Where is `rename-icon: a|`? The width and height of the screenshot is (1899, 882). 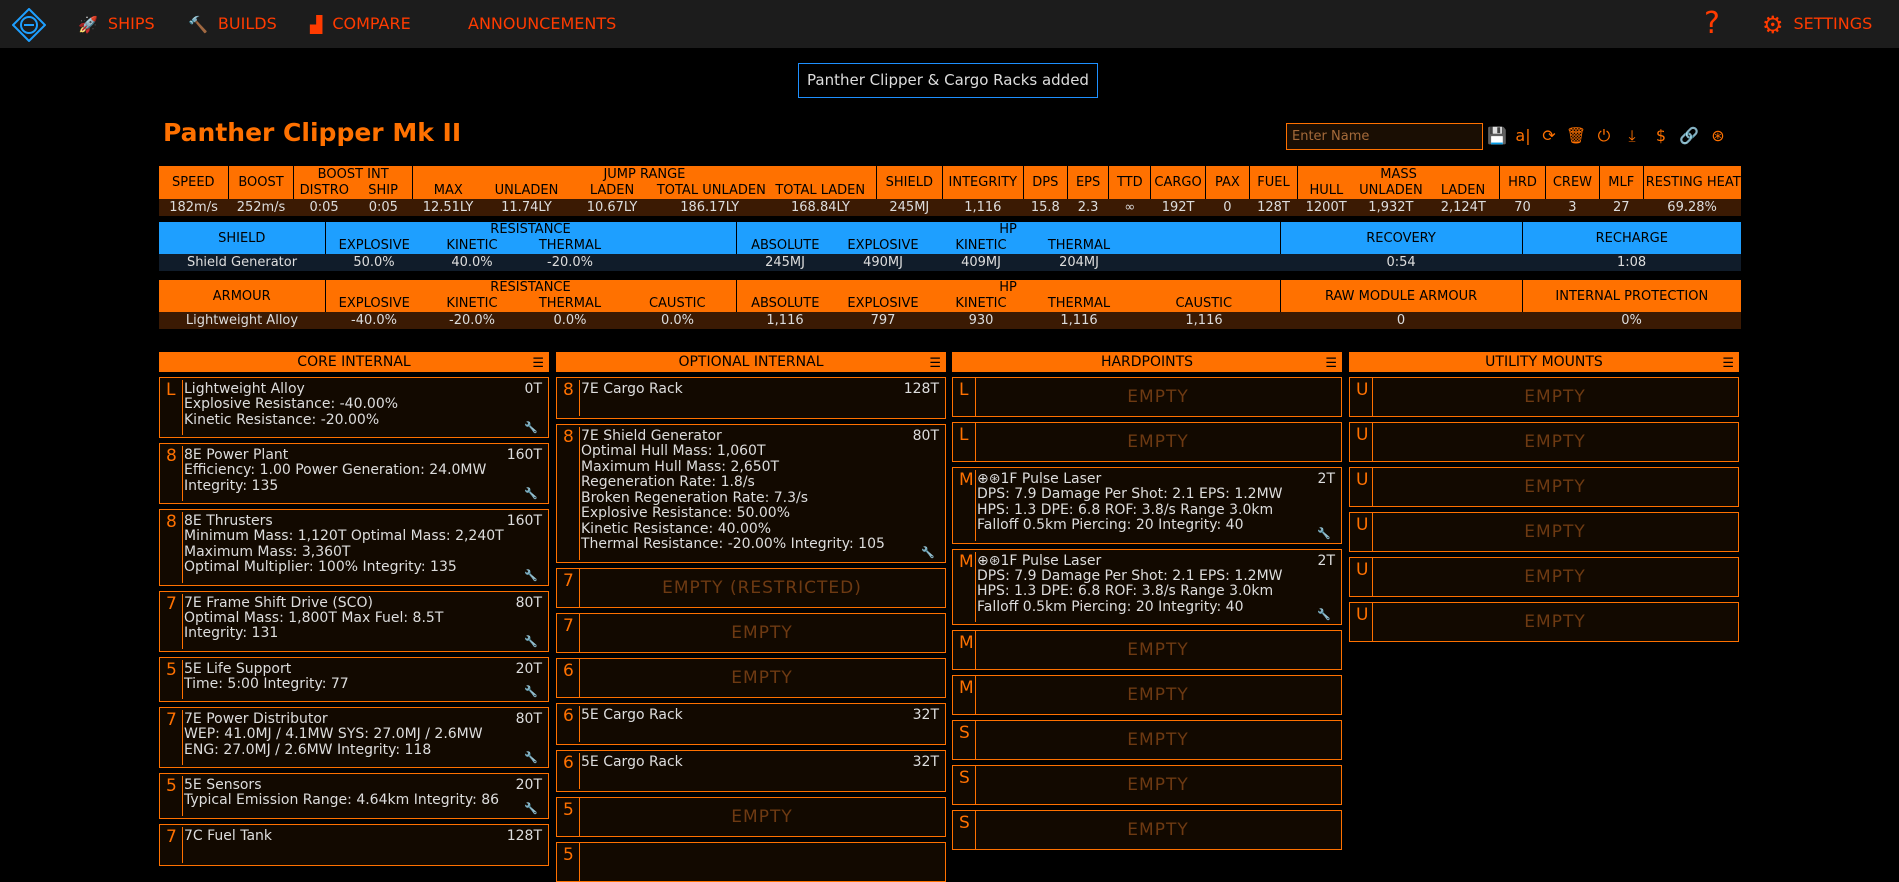
rename-icon: a| is located at coordinates (1523, 136).